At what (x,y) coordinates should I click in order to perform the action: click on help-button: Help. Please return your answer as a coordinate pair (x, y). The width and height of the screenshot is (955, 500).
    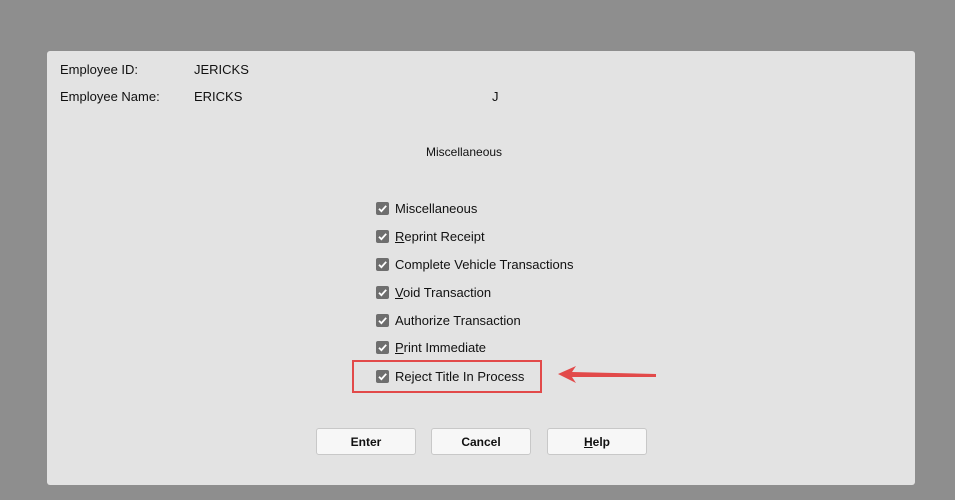
    Looking at the image, I should click on (597, 441).